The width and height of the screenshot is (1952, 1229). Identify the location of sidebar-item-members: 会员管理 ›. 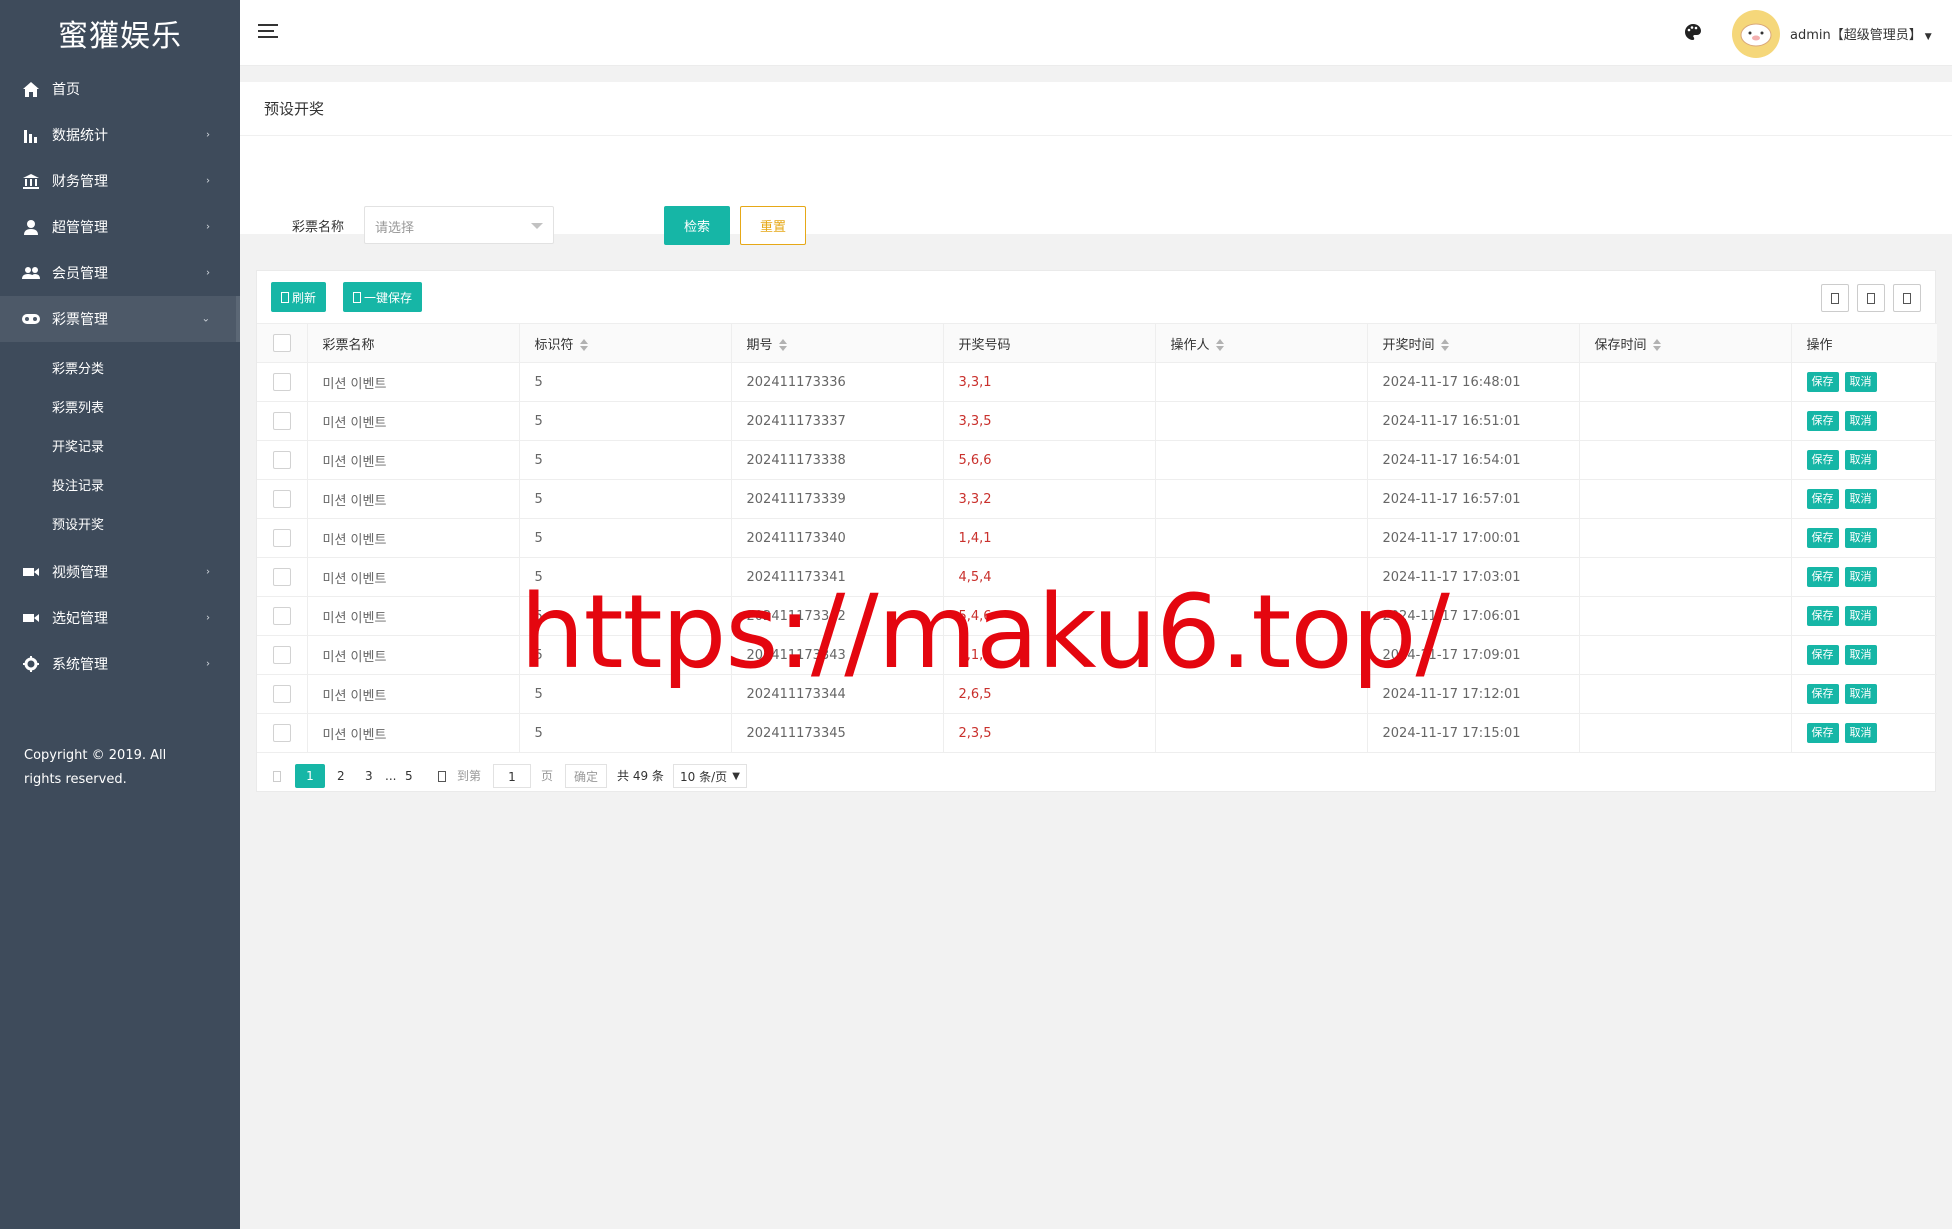
(120, 273).